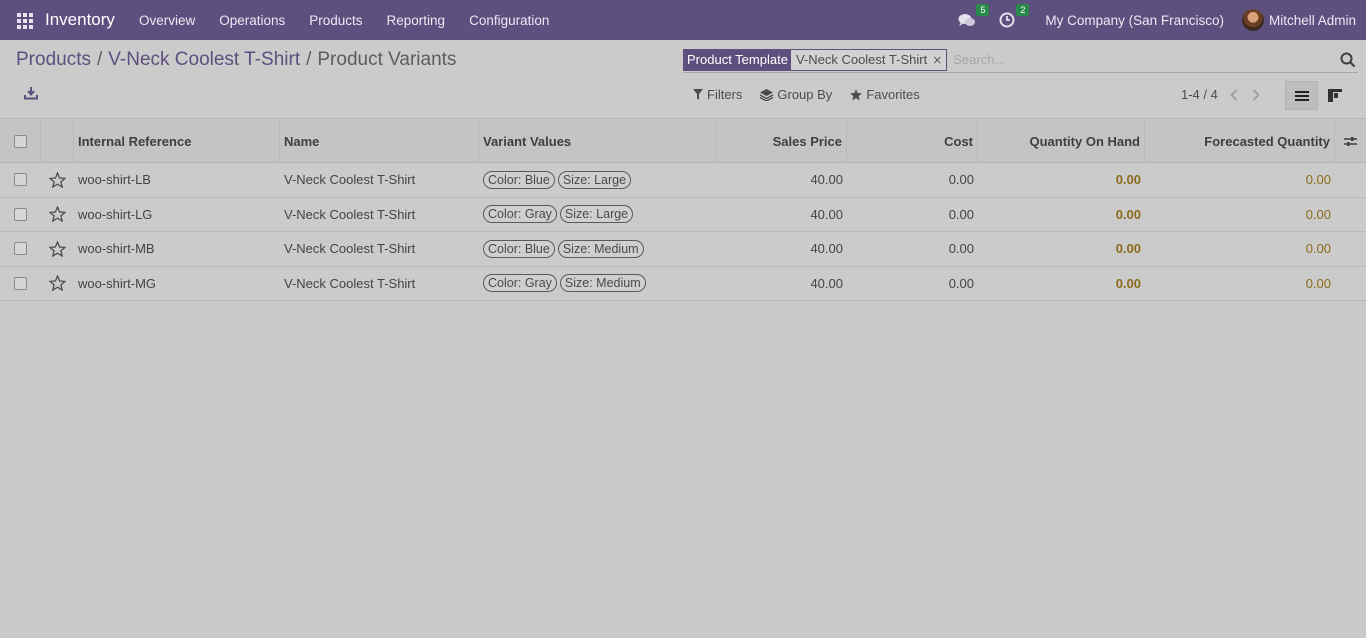 The width and height of the screenshot is (1366, 638). Describe the element at coordinates (1234, 94) in the screenshot. I see `chevron-left-icon` at that location.